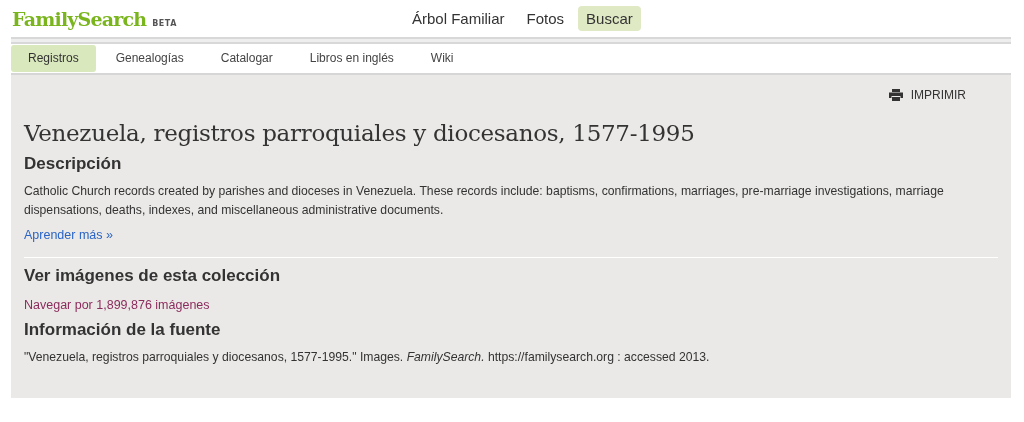  I want to click on learn-more-link: Aprender más », so click(68, 235).